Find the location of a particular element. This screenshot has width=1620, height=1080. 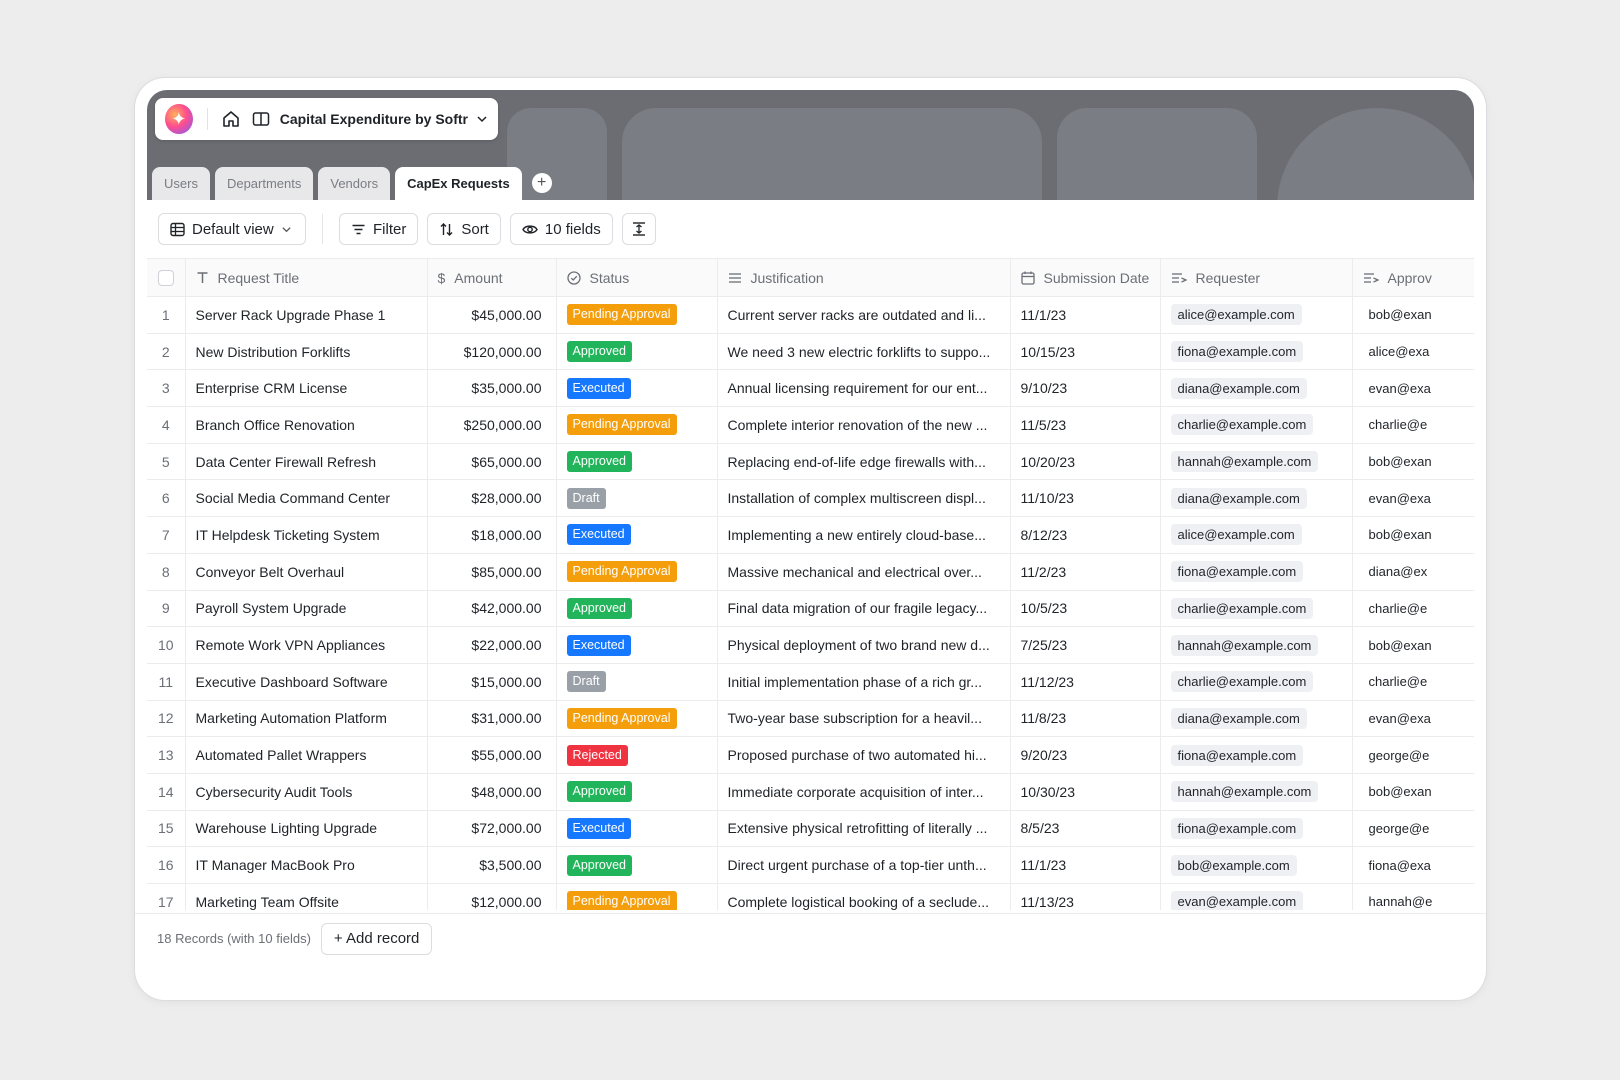

cell-submission-date: 10/30/23 is located at coordinates (1085, 792).